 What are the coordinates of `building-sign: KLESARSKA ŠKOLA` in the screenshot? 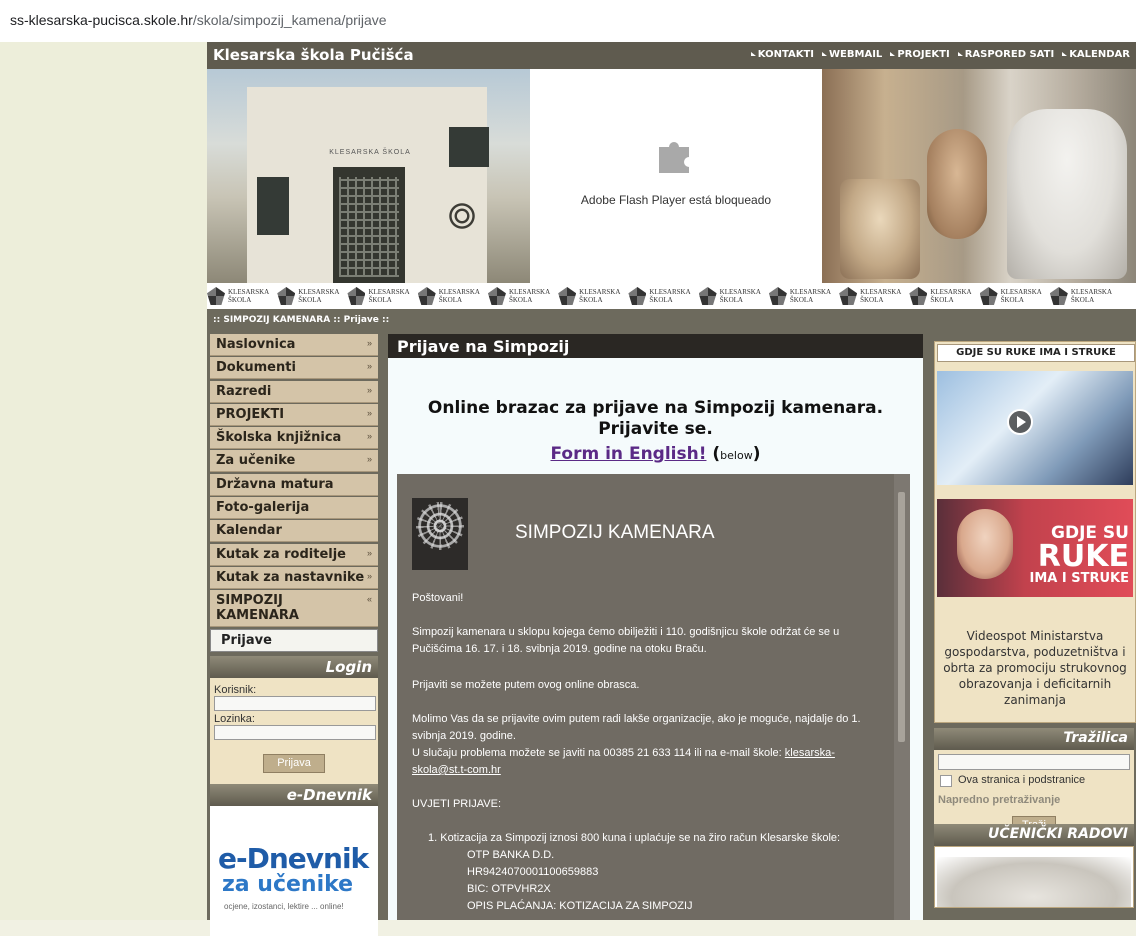 It's located at (370, 152).